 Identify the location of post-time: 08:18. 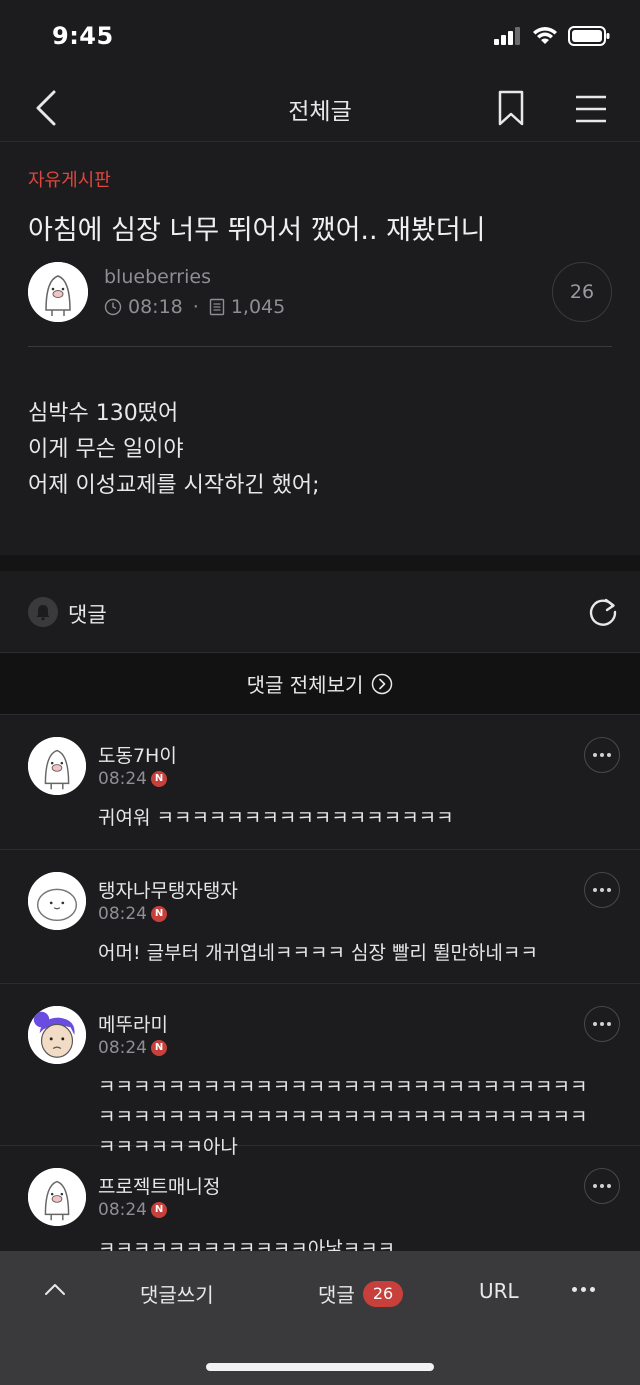
(155, 307).